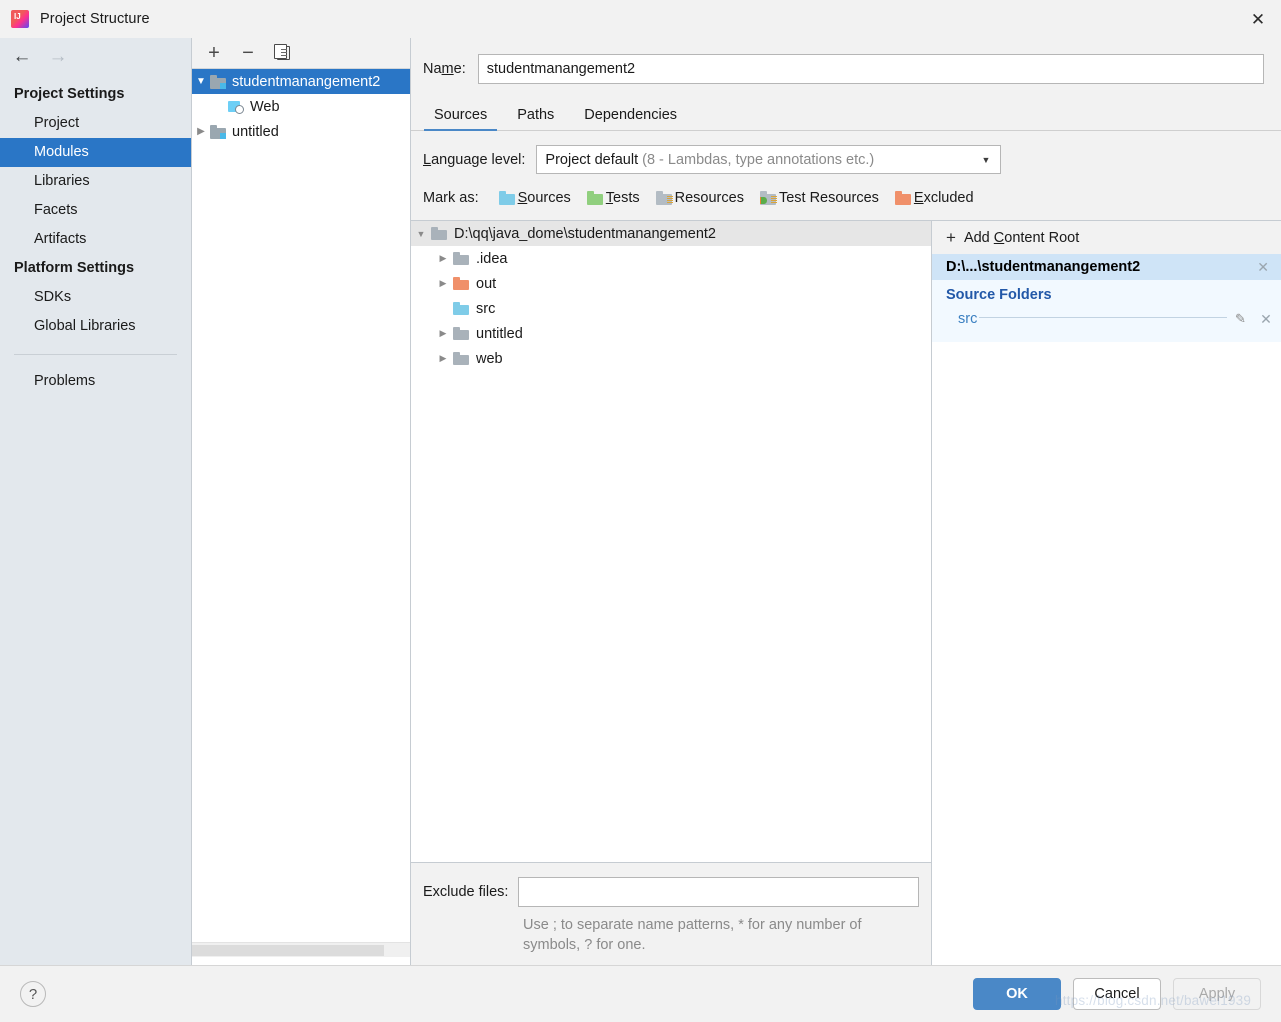  I want to click on tree-row-src: src, so click(671, 308).